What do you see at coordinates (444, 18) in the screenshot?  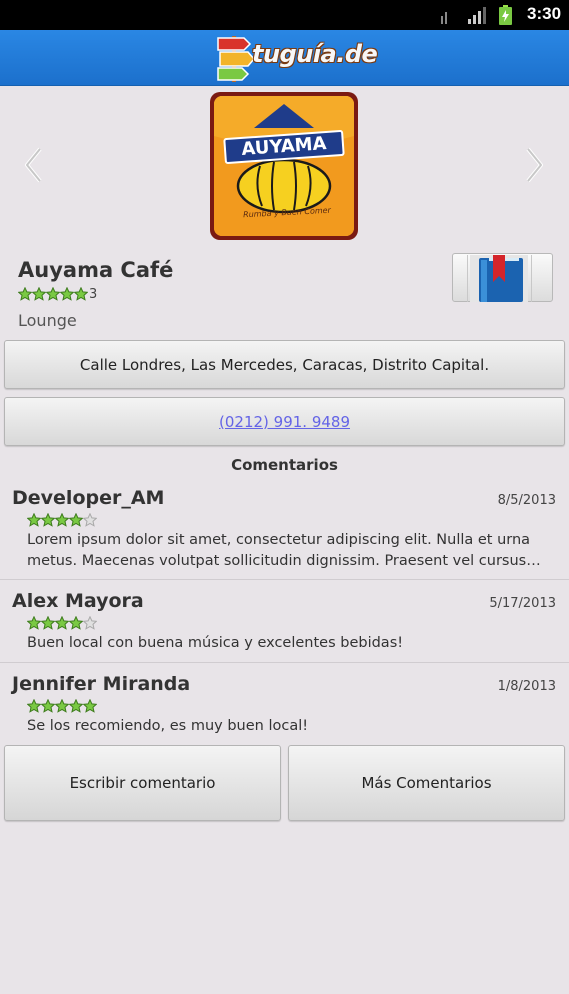 I see `signal-3g-icon` at bounding box center [444, 18].